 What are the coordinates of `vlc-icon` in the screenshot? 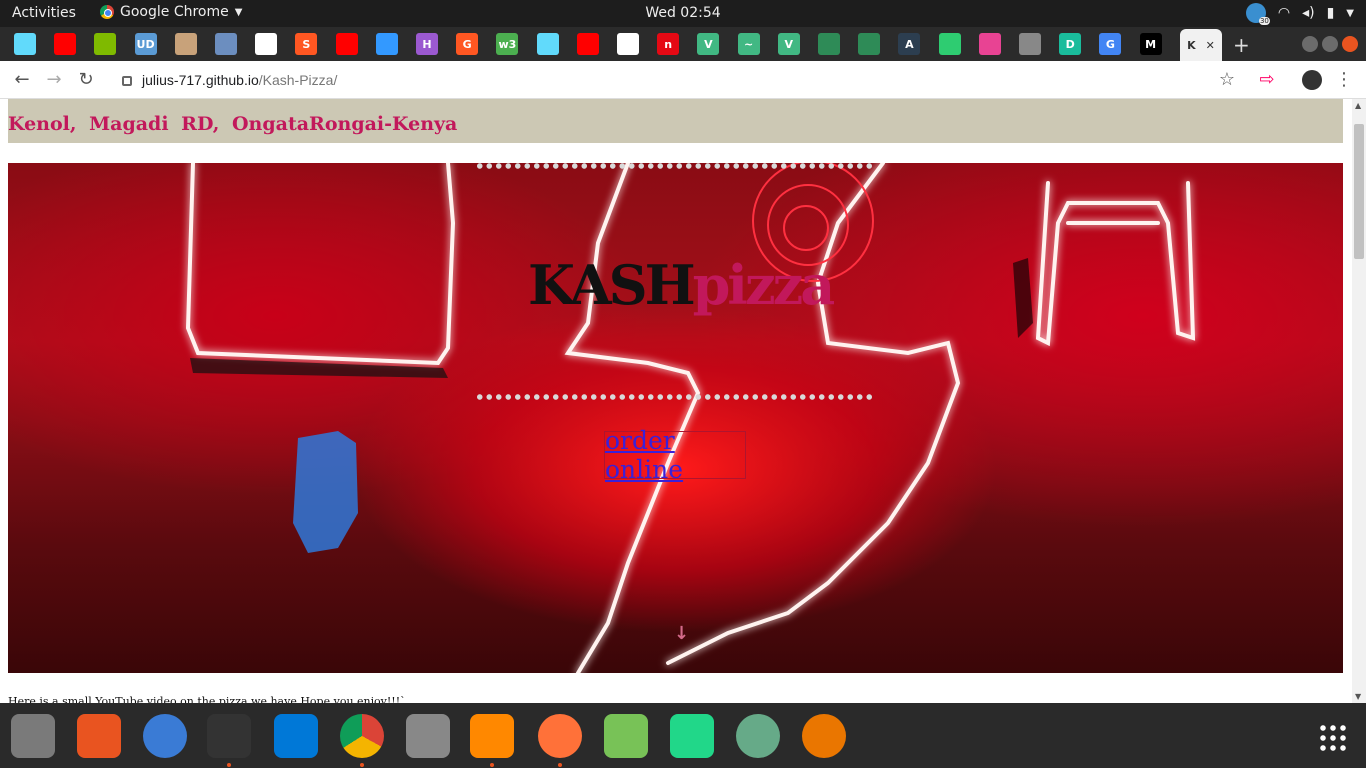 It's located at (492, 736).